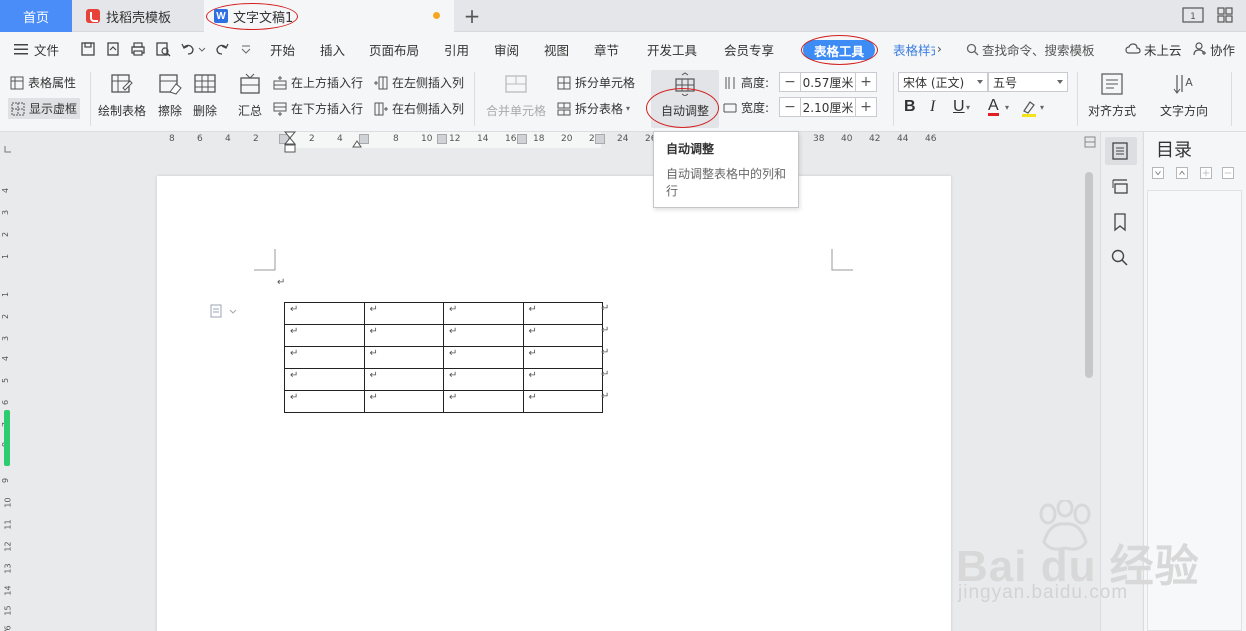 Image resolution: width=1246 pixels, height=631 pixels. I want to click on insert-row-above-button: 在上方插入行, so click(318, 82).